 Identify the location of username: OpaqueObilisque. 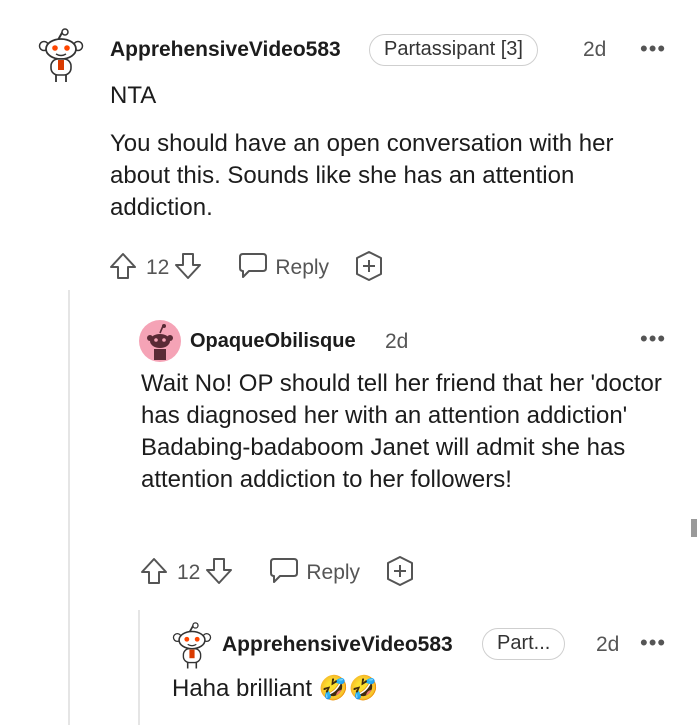
(273, 341).